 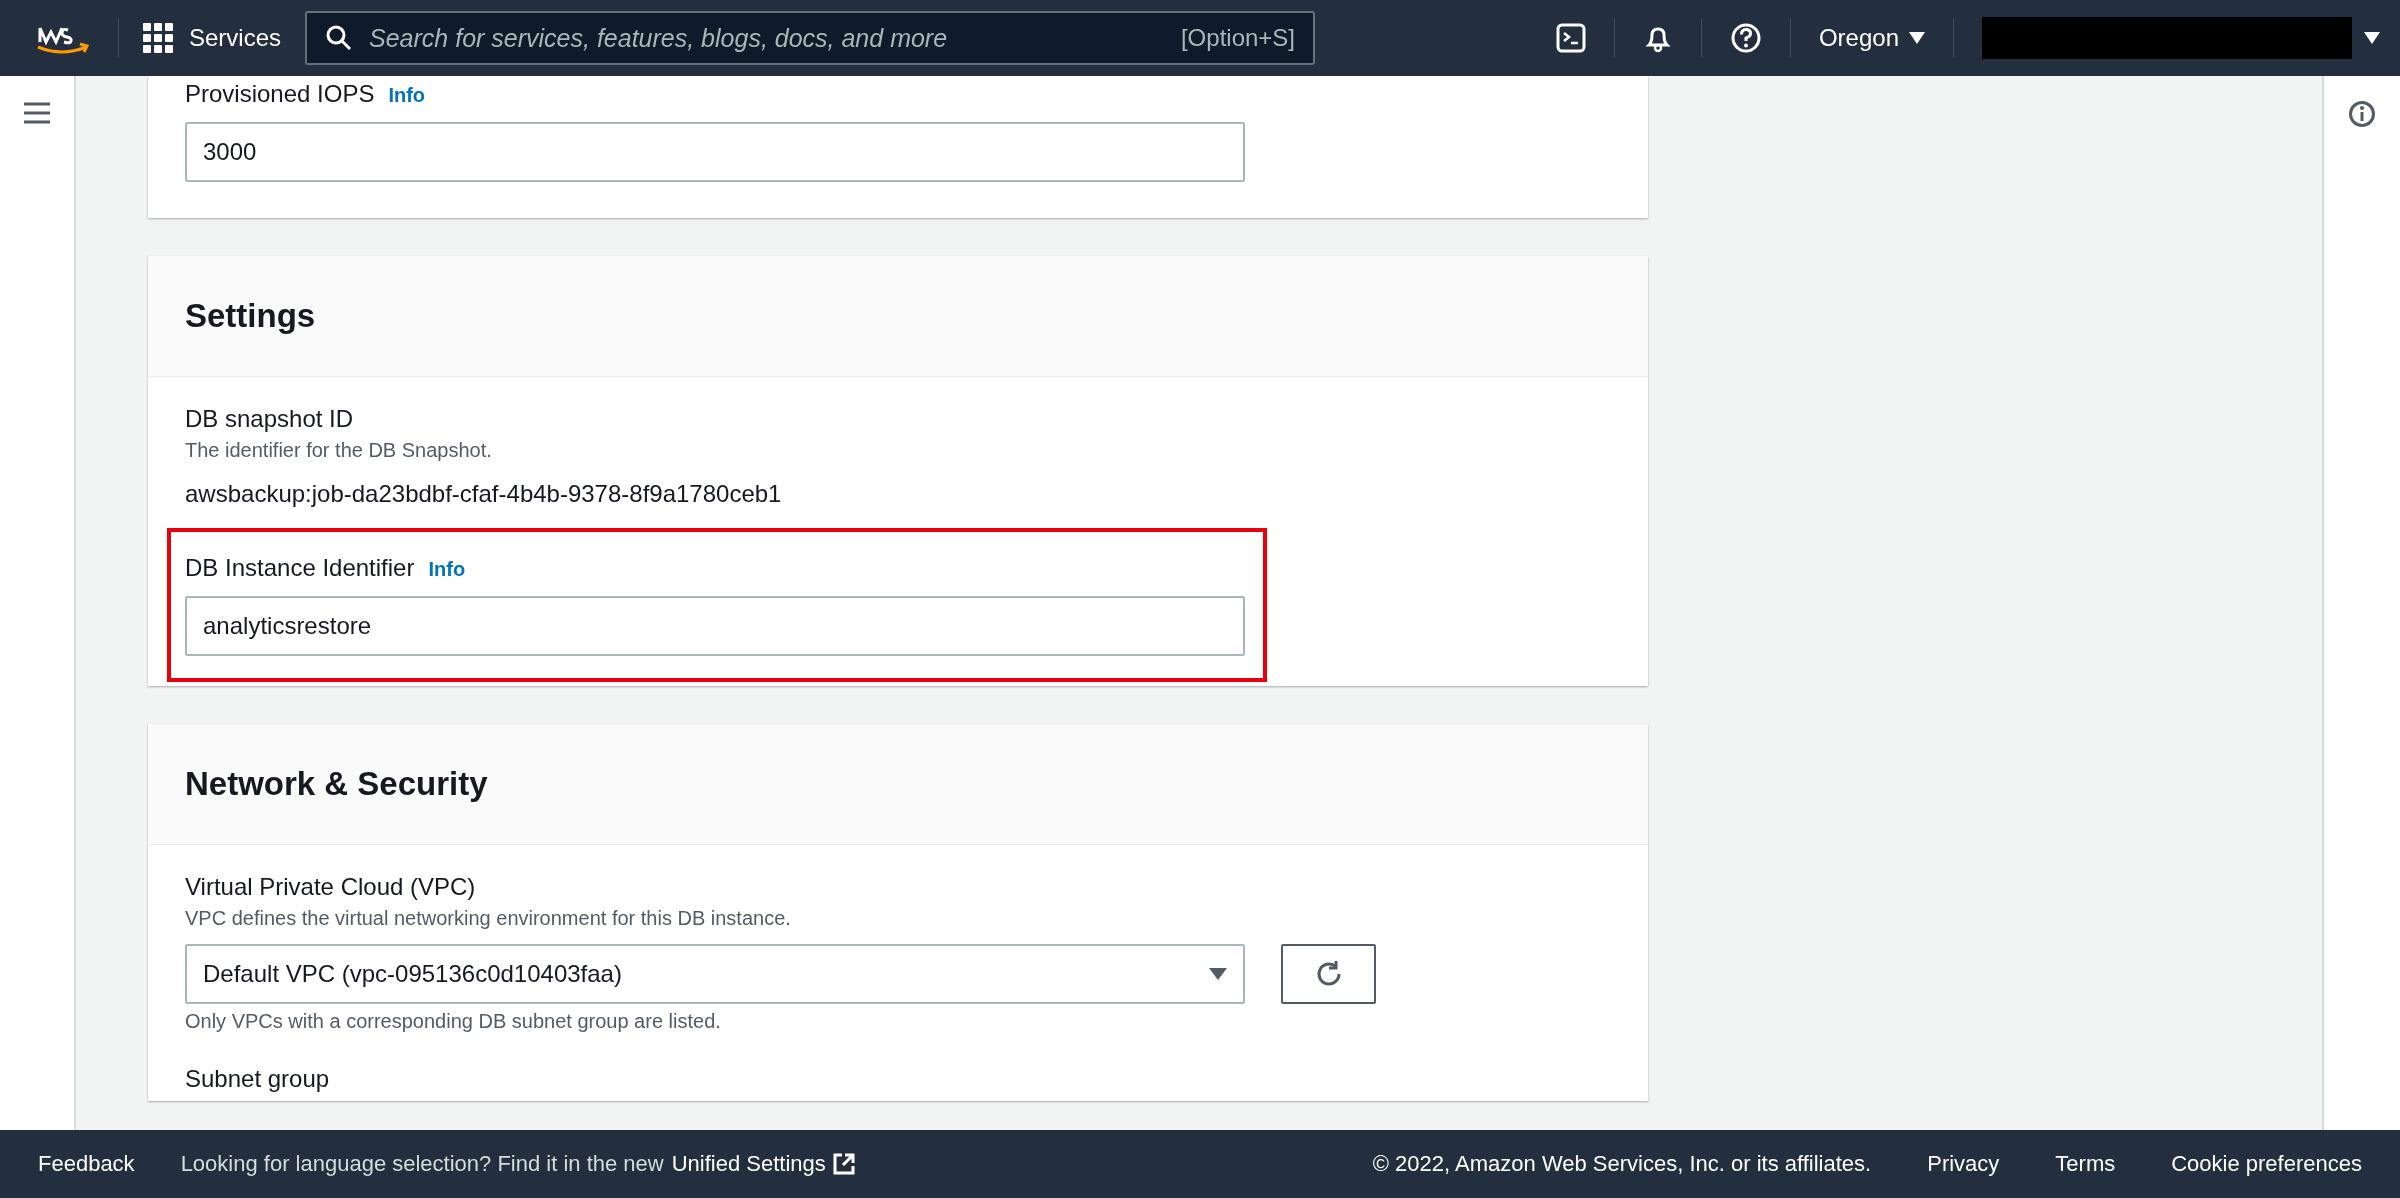 What do you see at coordinates (715, 974) in the screenshot?
I see `vpc-dropdown: Default VPC (vpc-095136c0d10403faa)` at bounding box center [715, 974].